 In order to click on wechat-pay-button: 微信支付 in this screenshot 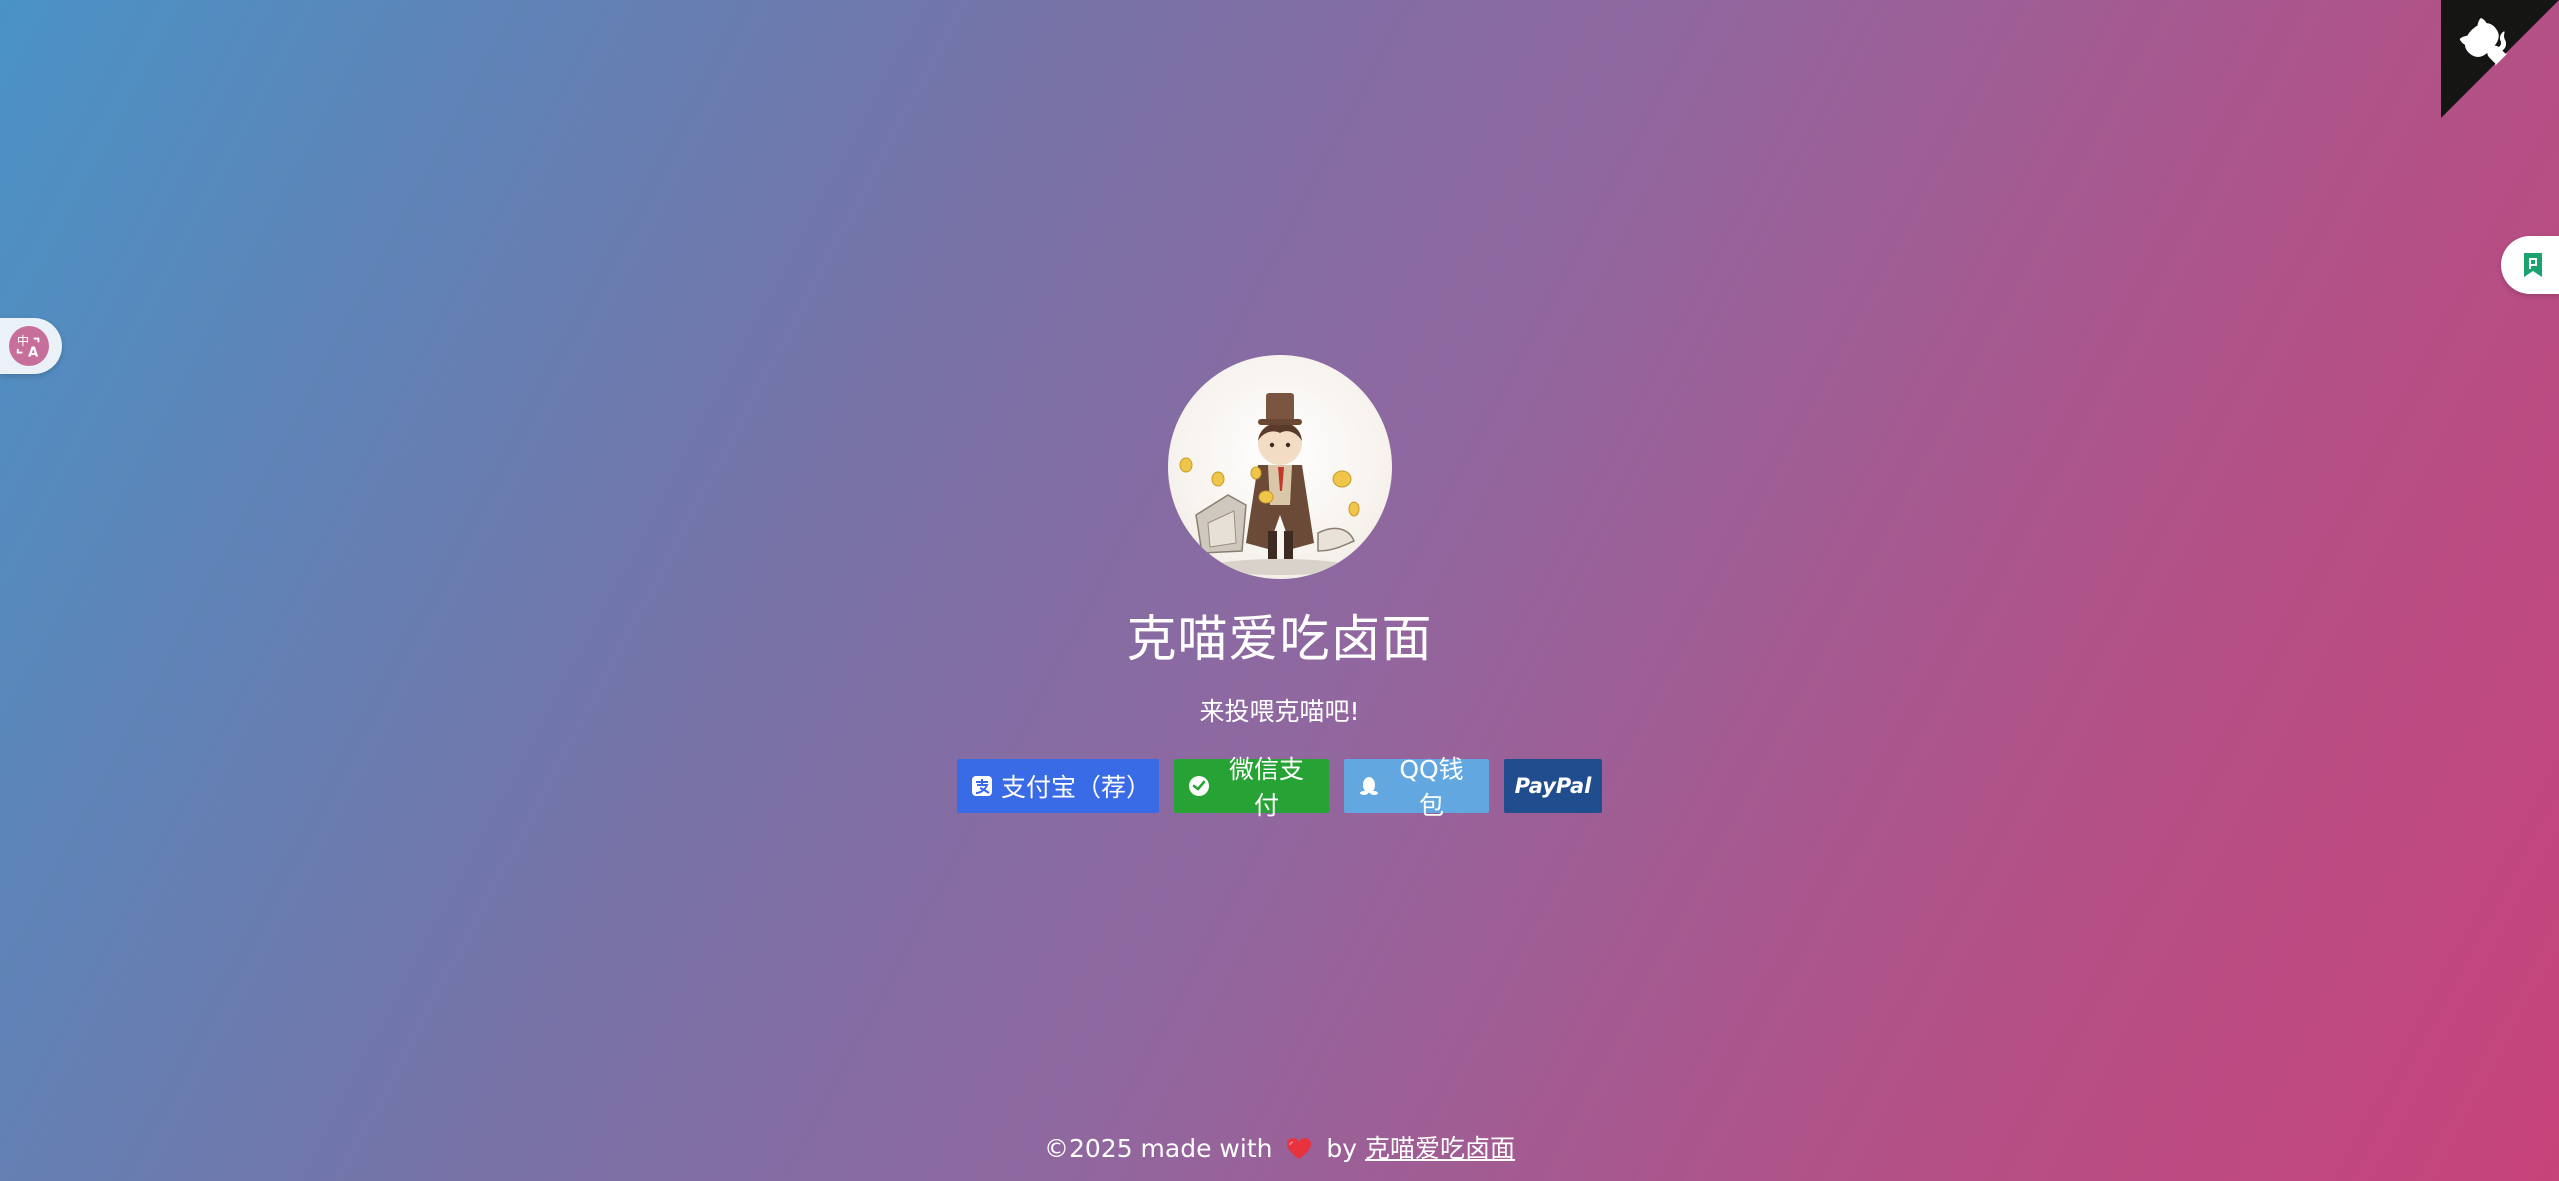, I will do `click(1251, 787)`.